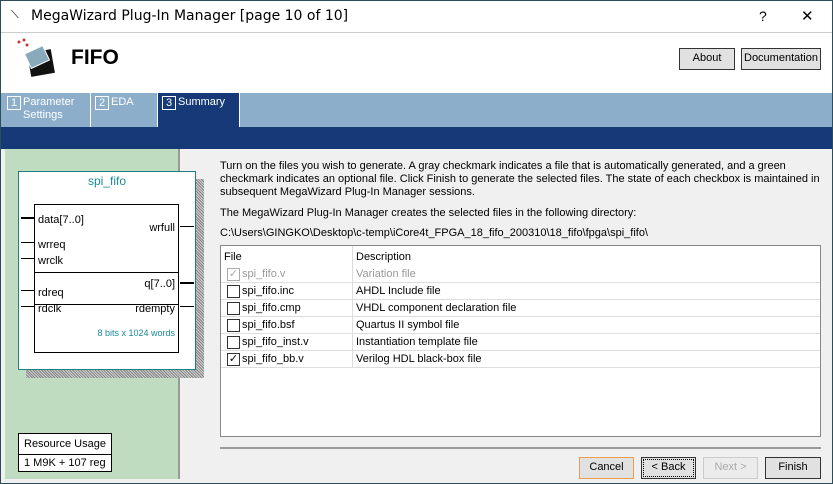 Image resolution: width=833 pixels, height=484 pixels. What do you see at coordinates (199, 110) in the screenshot?
I see `tab-summary: 3 Summary` at bounding box center [199, 110].